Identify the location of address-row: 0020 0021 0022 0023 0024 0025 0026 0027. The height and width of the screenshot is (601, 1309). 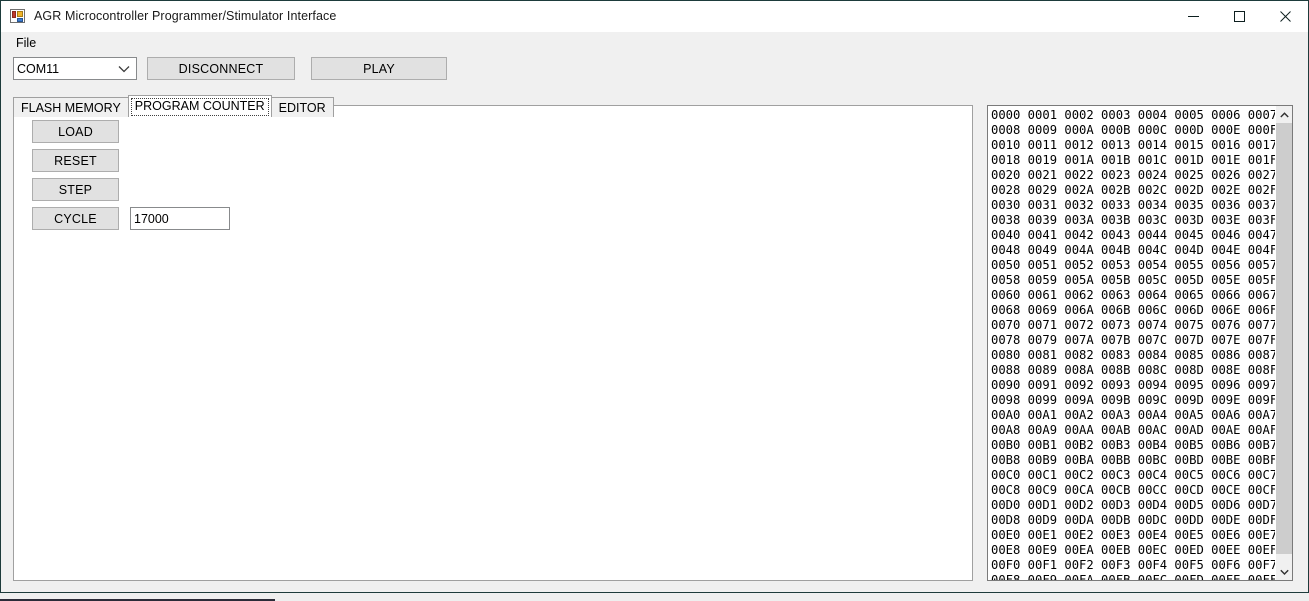
(1133, 175).